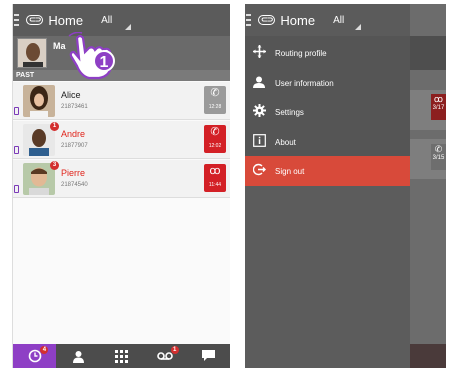 This screenshot has height=369, width=458. I want to click on history-badge: 4, so click(44, 350).